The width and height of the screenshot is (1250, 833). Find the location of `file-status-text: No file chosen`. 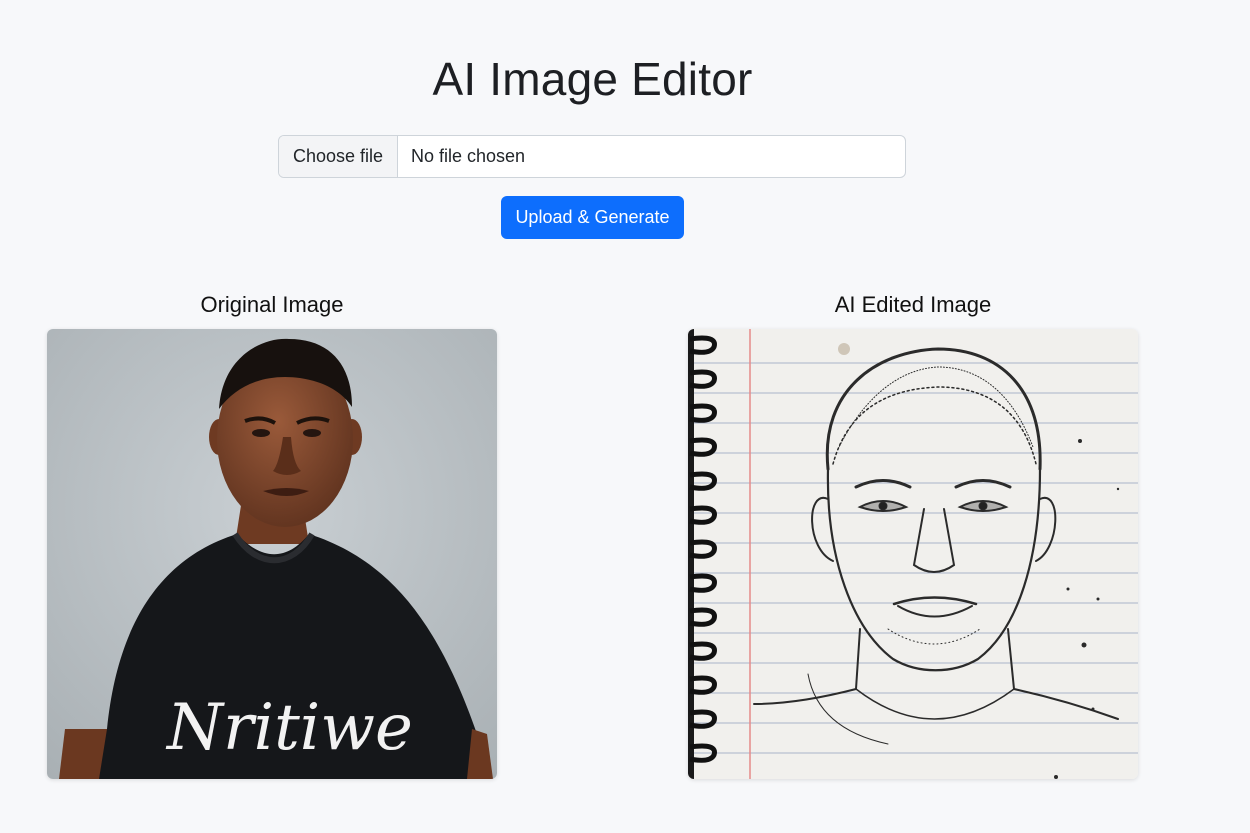

file-status-text: No file chosen is located at coordinates (468, 156).